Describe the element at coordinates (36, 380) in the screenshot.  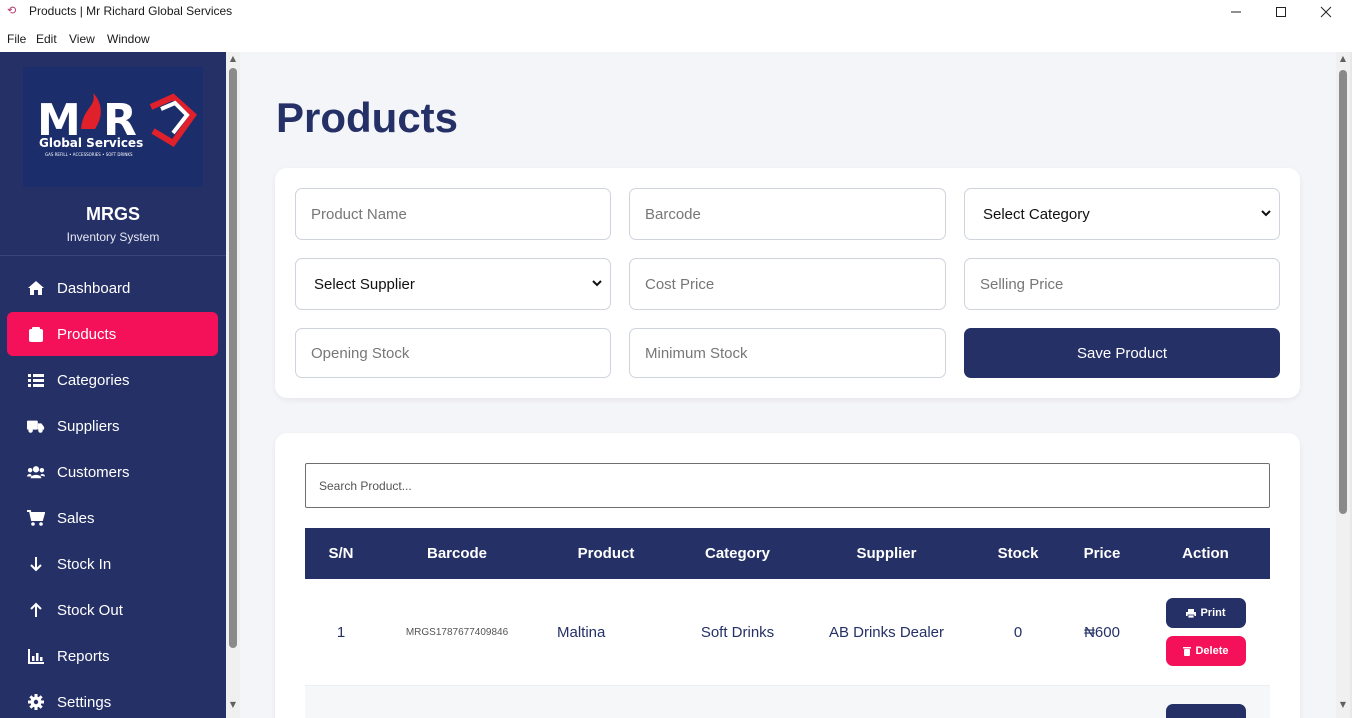
I see `list-icon` at that location.